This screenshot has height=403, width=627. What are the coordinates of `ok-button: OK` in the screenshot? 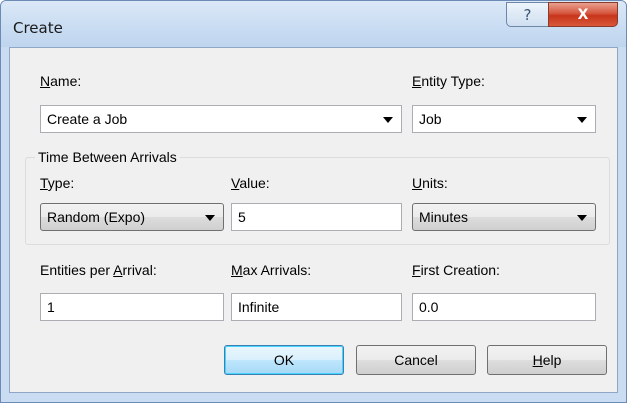 It's located at (284, 360).